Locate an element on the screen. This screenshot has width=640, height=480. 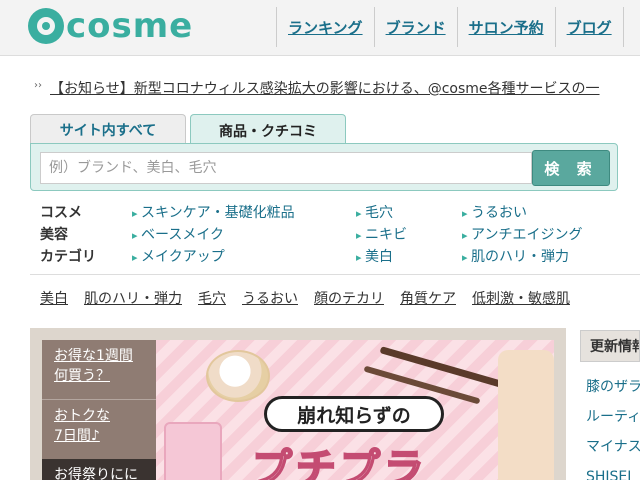
category-link: 美白 is located at coordinates (381, 257).